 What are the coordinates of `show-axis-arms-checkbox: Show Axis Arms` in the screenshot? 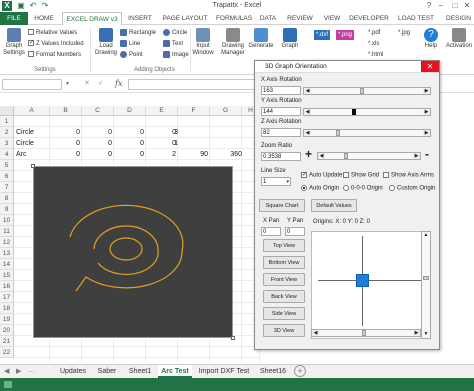 It's located at (408, 175).